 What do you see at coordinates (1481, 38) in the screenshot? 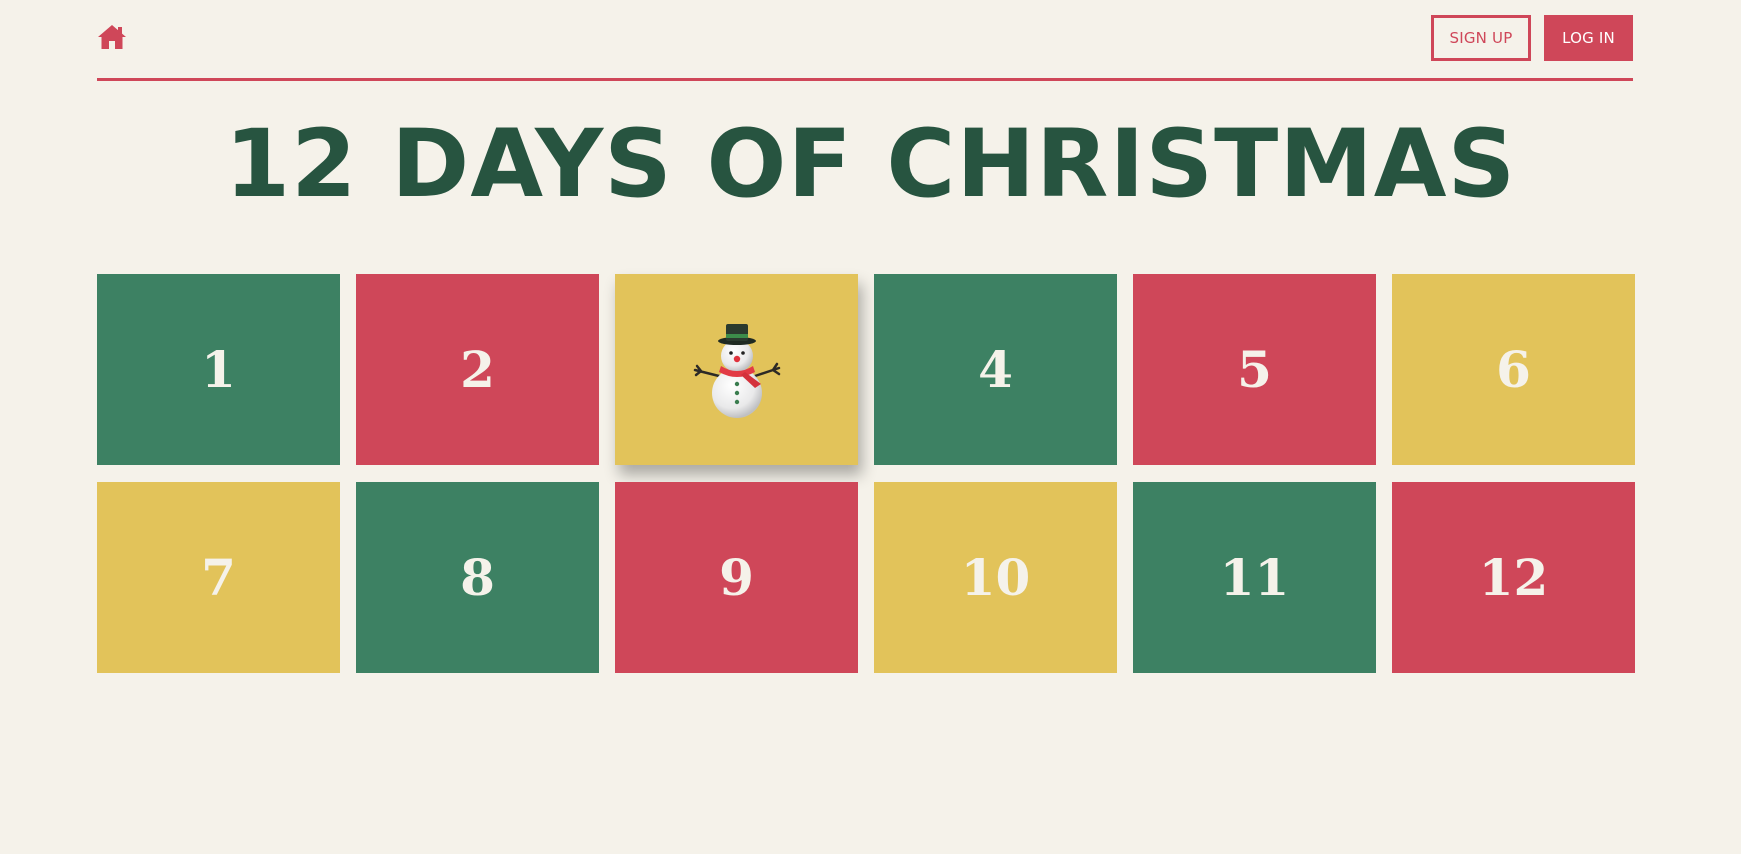
I see `sign-up-button: SIGN UP` at bounding box center [1481, 38].